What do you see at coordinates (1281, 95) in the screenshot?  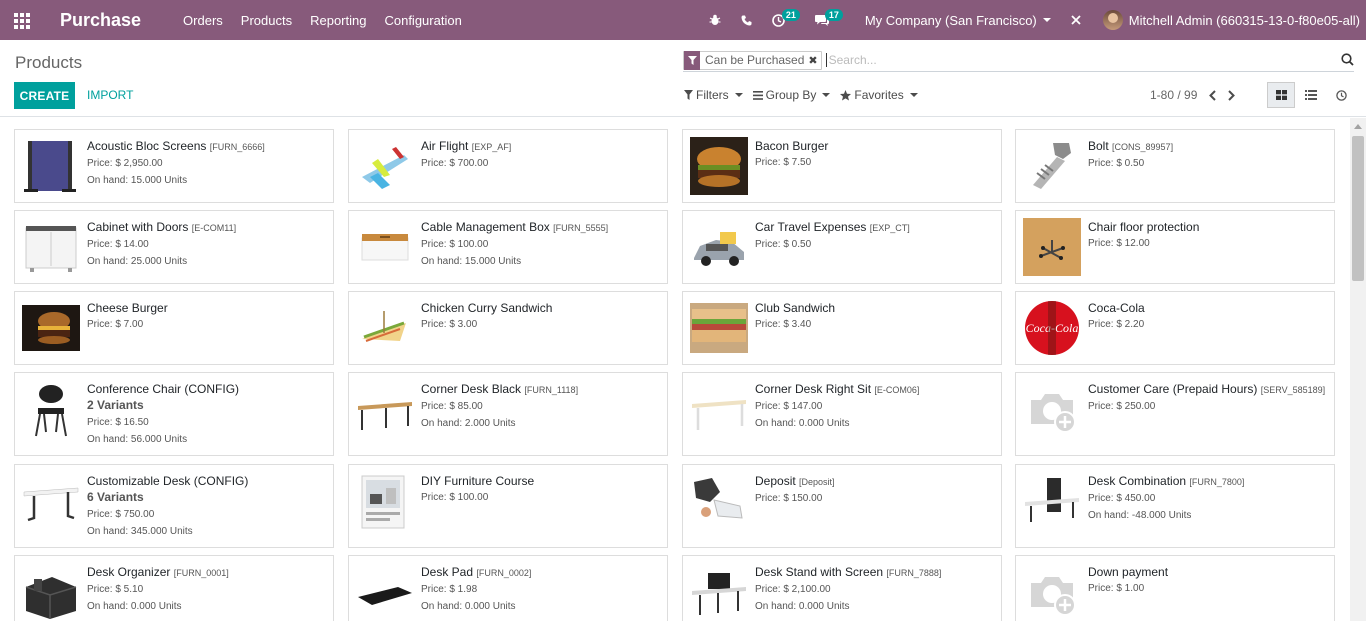 I see `kanban-view-icon` at bounding box center [1281, 95].